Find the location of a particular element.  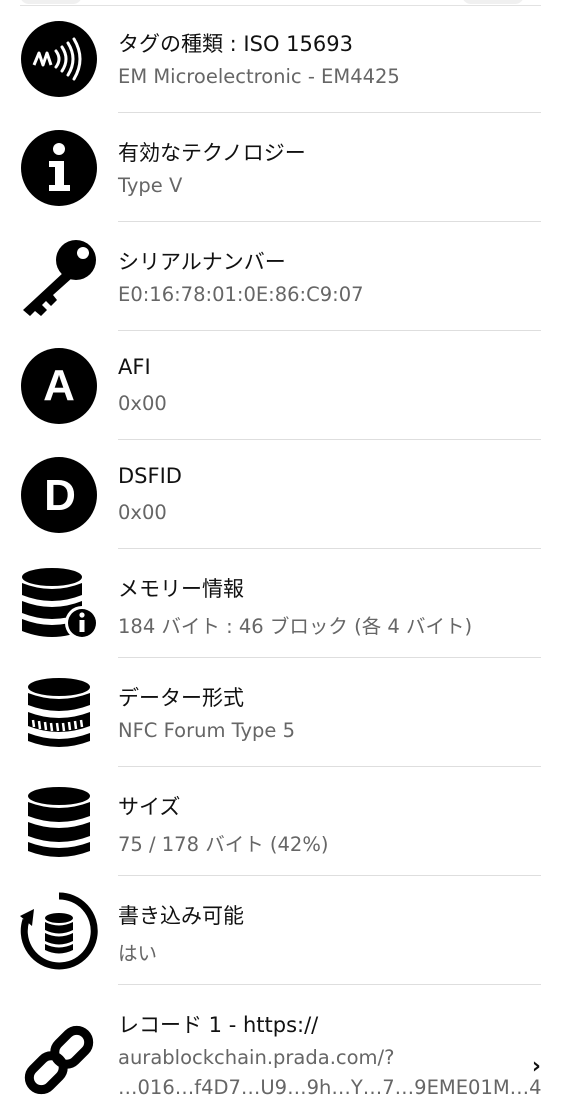

database-icon is located at coordinates (59, 822).